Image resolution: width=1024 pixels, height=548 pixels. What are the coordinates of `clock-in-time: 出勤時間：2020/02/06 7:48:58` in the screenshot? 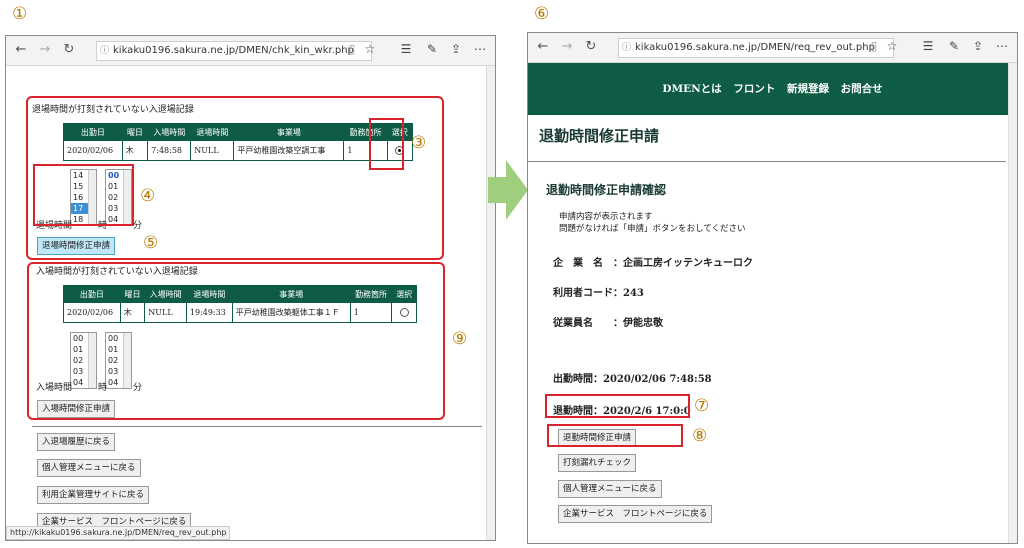 It's located at (632, 379).